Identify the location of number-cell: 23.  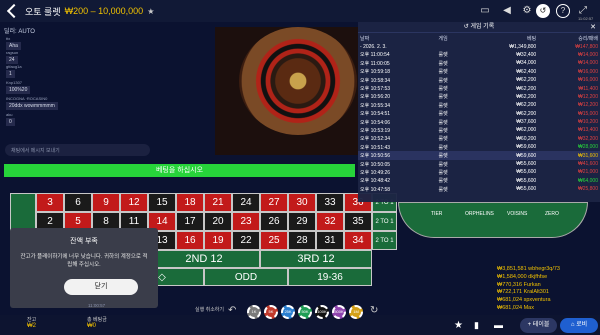
(246, 221).